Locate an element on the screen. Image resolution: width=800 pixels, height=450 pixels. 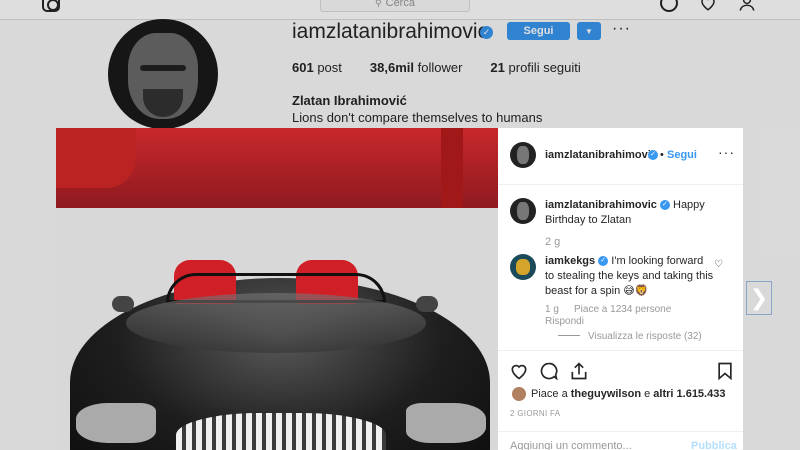
liker-avatar is located at coordinates (519, 394).